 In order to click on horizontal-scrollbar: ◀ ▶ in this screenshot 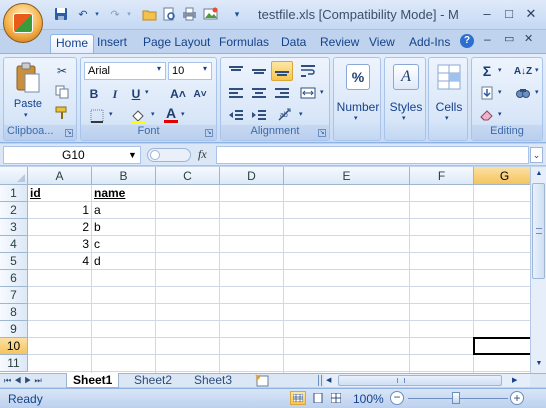, I will do `click(427, 380)`.